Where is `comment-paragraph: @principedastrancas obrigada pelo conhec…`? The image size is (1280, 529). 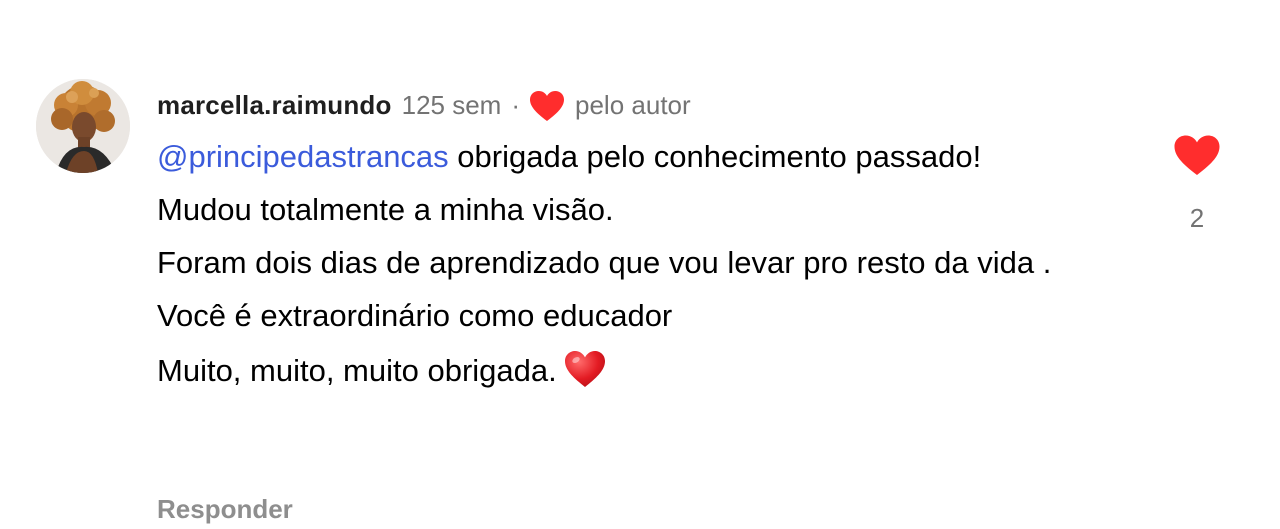 comment-paragraph: @principedastrancas obrigada pelo conhec… is located at coordinates (637, 157).